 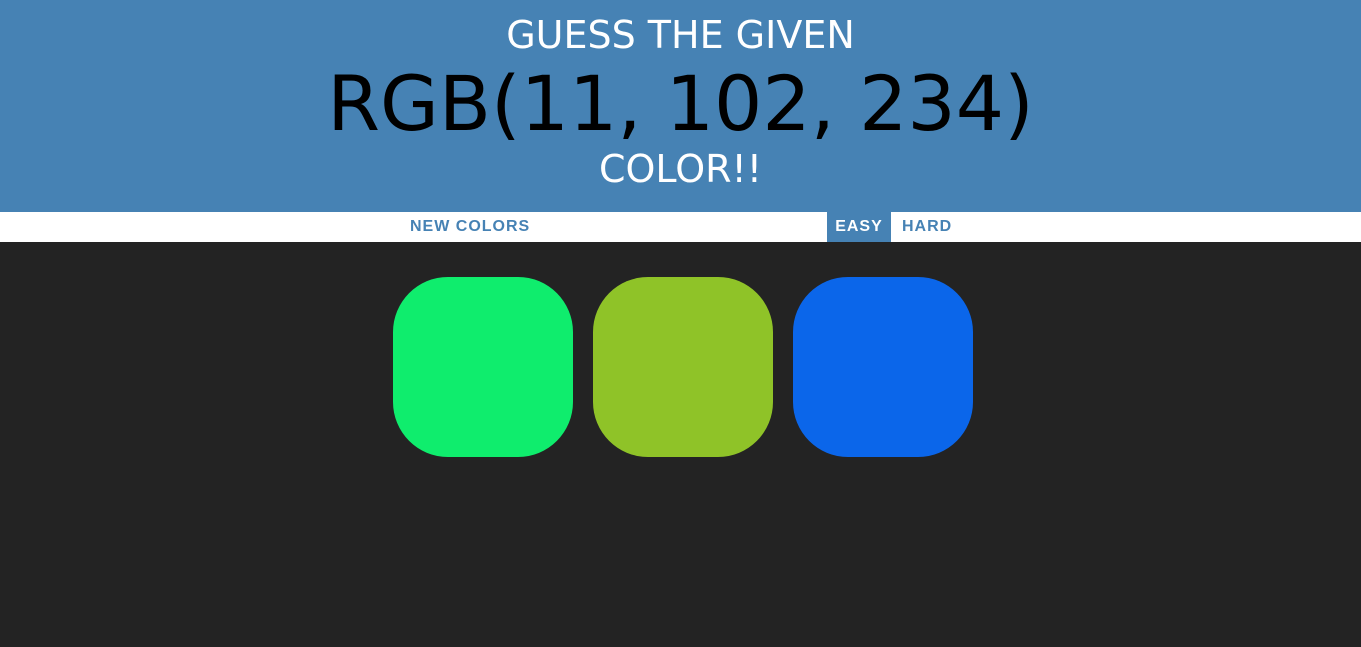 What do you see at coordinates (680, 169) in the screenshot?
I see `title-line-3: COLOR!!` at bounding box center [680, 169].